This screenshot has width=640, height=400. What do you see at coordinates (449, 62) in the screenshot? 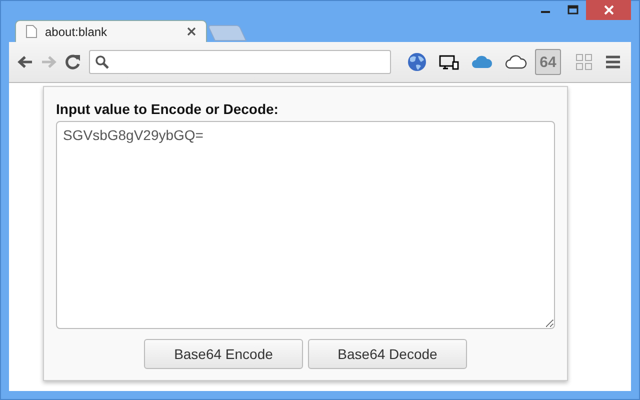
I see `devices-icon` at bounding box center [449, 62].